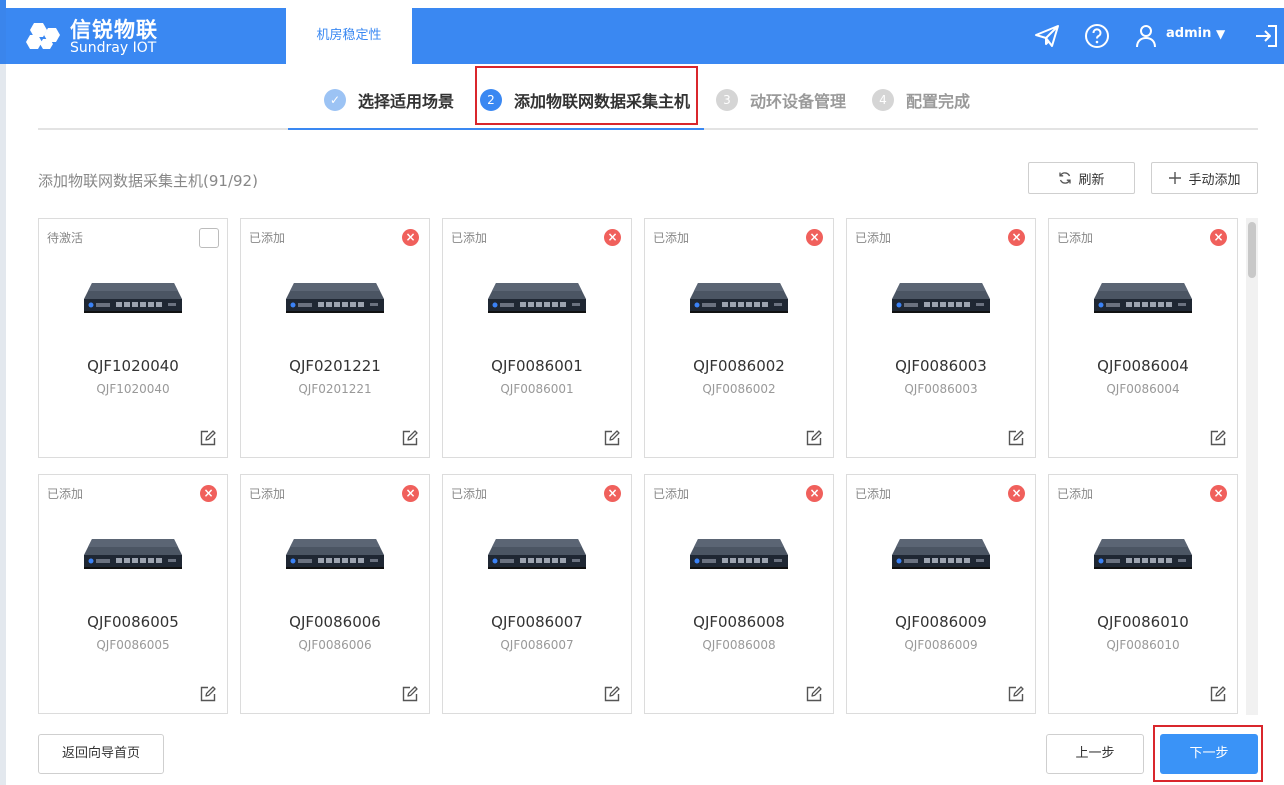  Describe the element at coordinates (798, 101) in the screenshot. I see `step-label: 动环设备管理` at that location.